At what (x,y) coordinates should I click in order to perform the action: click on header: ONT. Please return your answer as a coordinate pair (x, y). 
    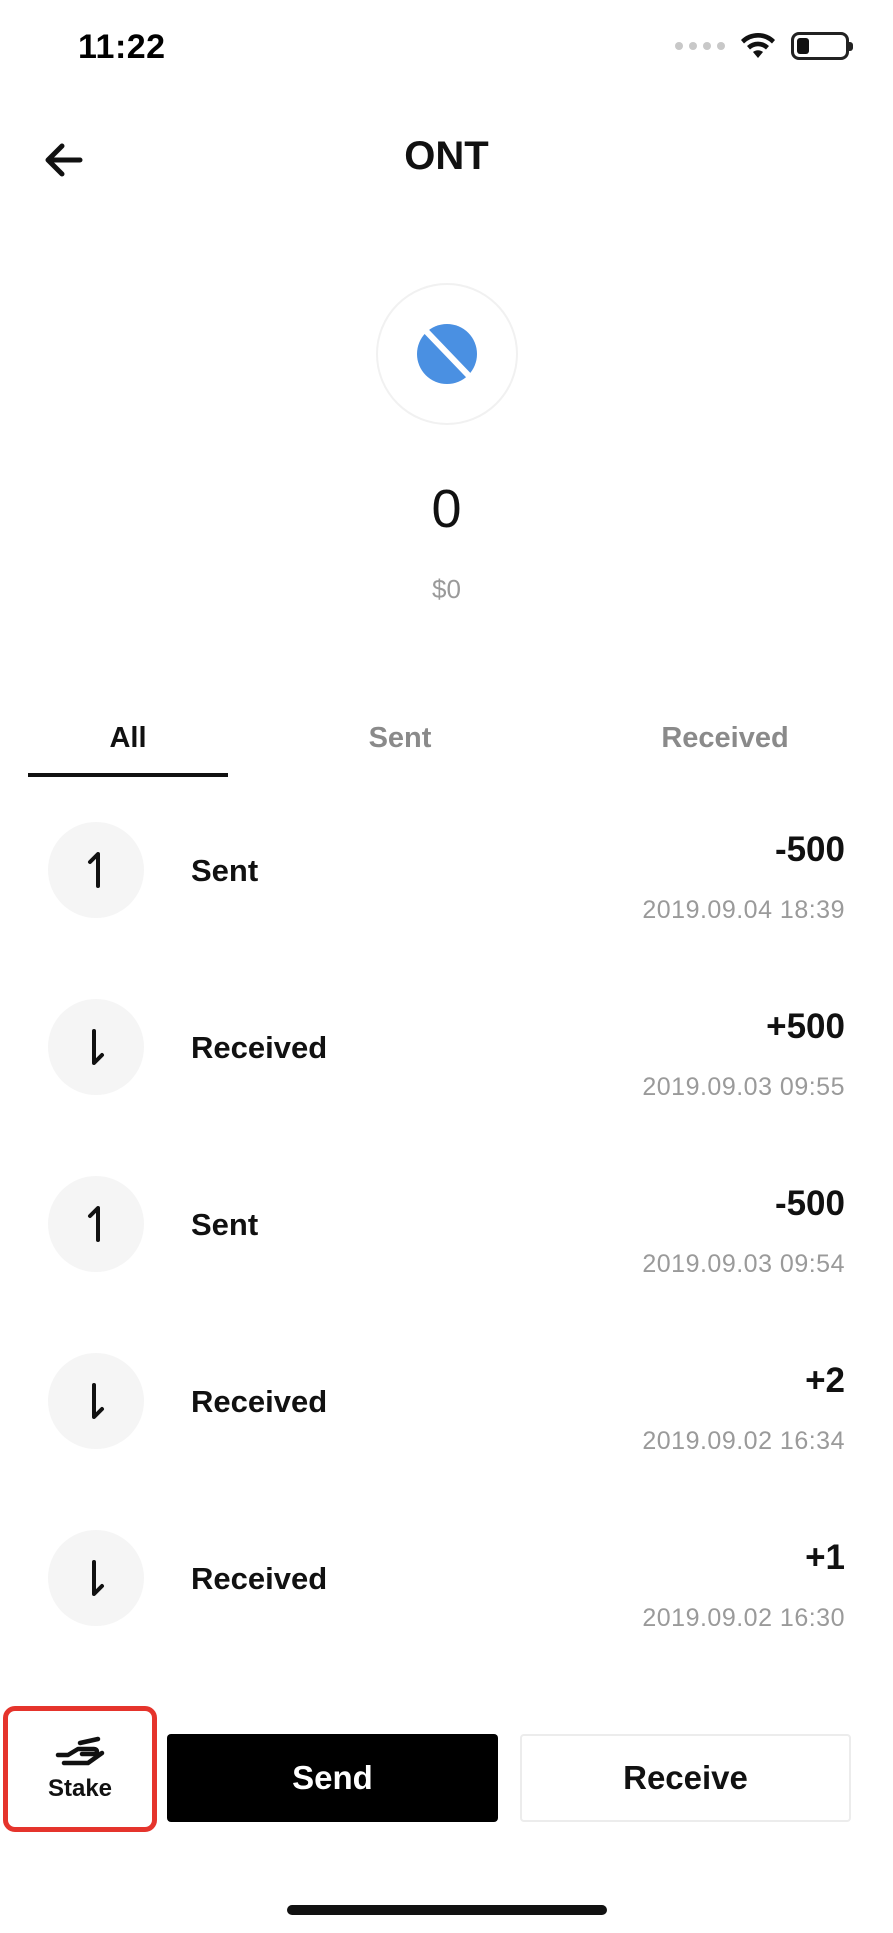
    Looking at the image, I should click on (446, 160).